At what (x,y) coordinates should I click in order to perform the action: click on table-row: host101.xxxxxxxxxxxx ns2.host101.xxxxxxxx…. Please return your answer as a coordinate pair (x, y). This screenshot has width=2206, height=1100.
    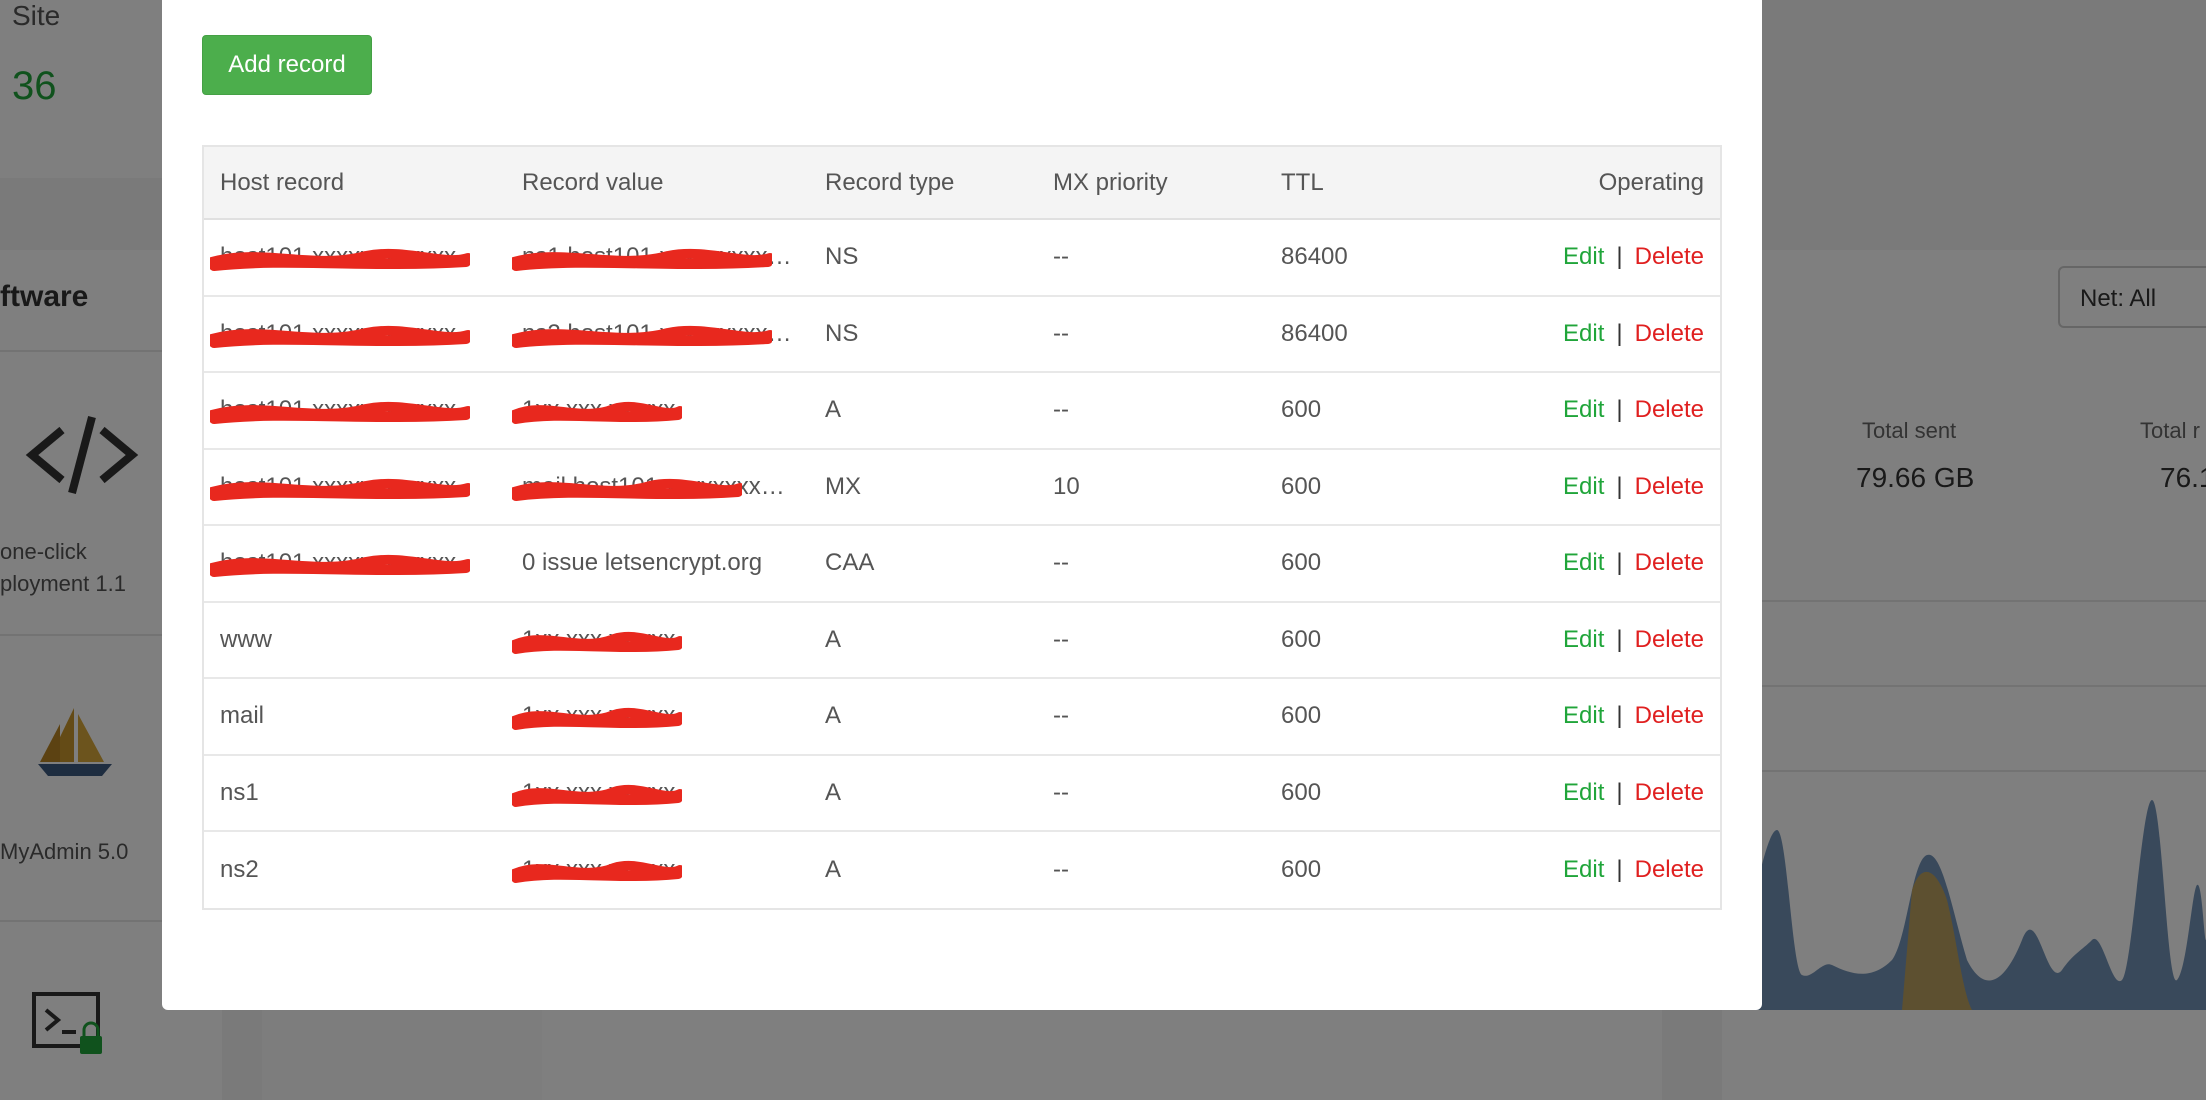
    Looking at the image, I should click on (962, 334).